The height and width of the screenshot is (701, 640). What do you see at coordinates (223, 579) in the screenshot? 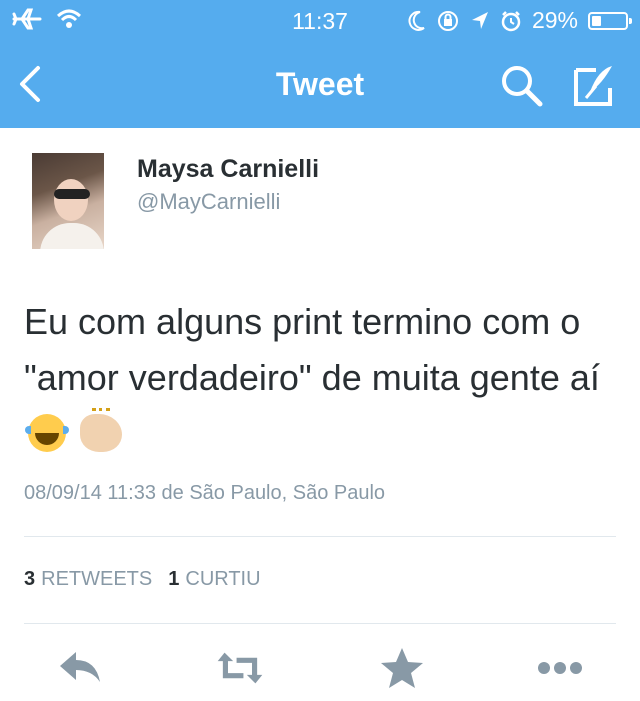
I see `likes-label: CURTIU` at bounding box center [223, 579].